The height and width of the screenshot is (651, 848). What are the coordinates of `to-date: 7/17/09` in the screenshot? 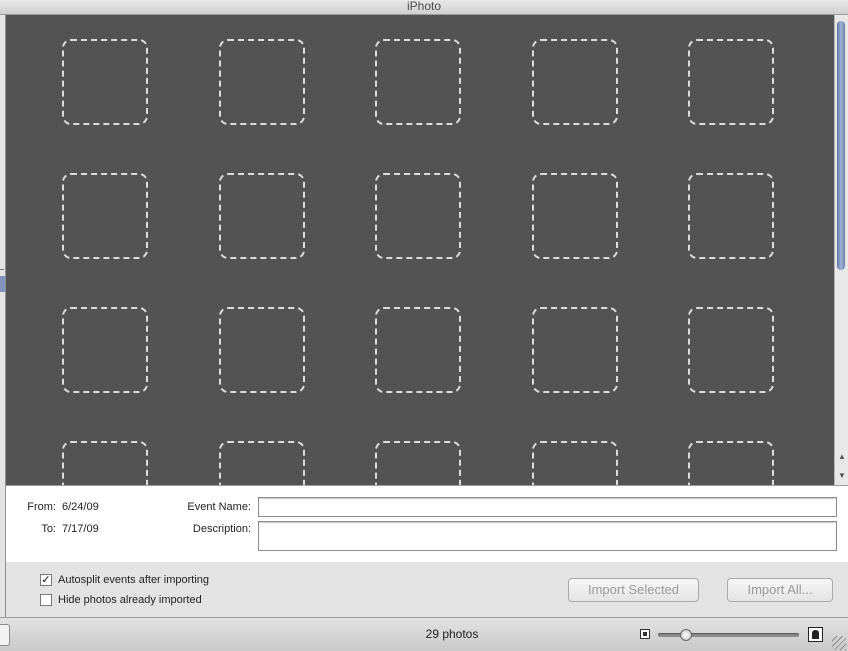 It's located at (80, 529).